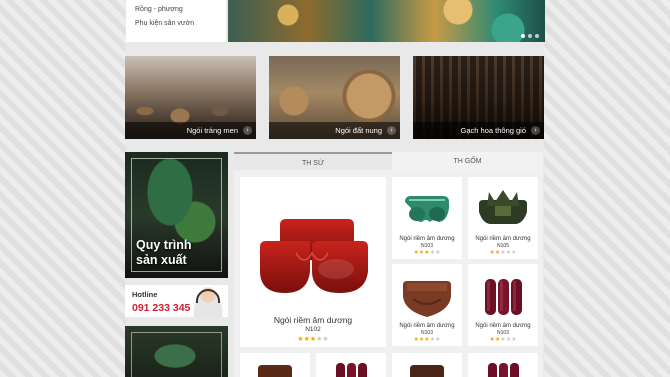 The image size is (670, 377). What do you see at coordinates (190, 97) in the screenshot?
I see `category-tile-glazed-tiles: Ngói tráng men ›` at bounding box center [190, 97].